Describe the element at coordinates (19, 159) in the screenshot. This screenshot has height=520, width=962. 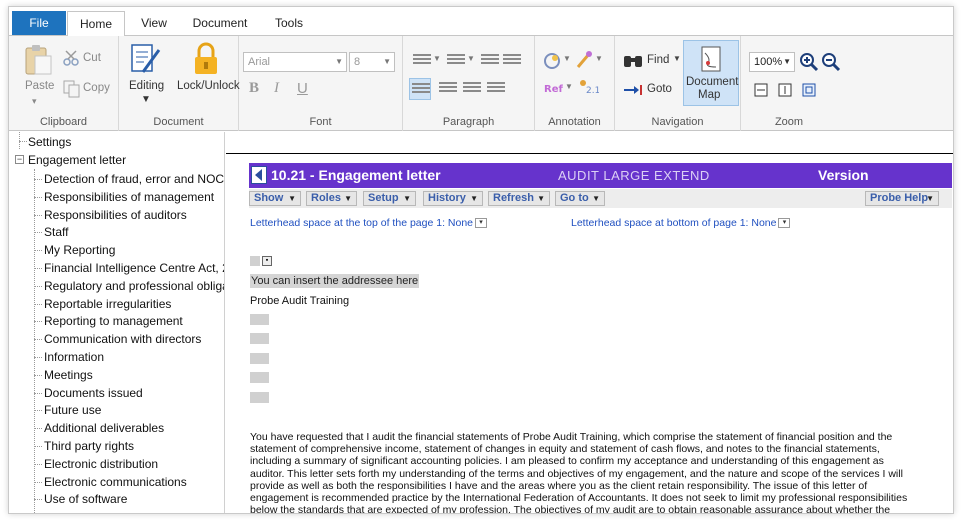
I see `collapse-icon: −` at that location.